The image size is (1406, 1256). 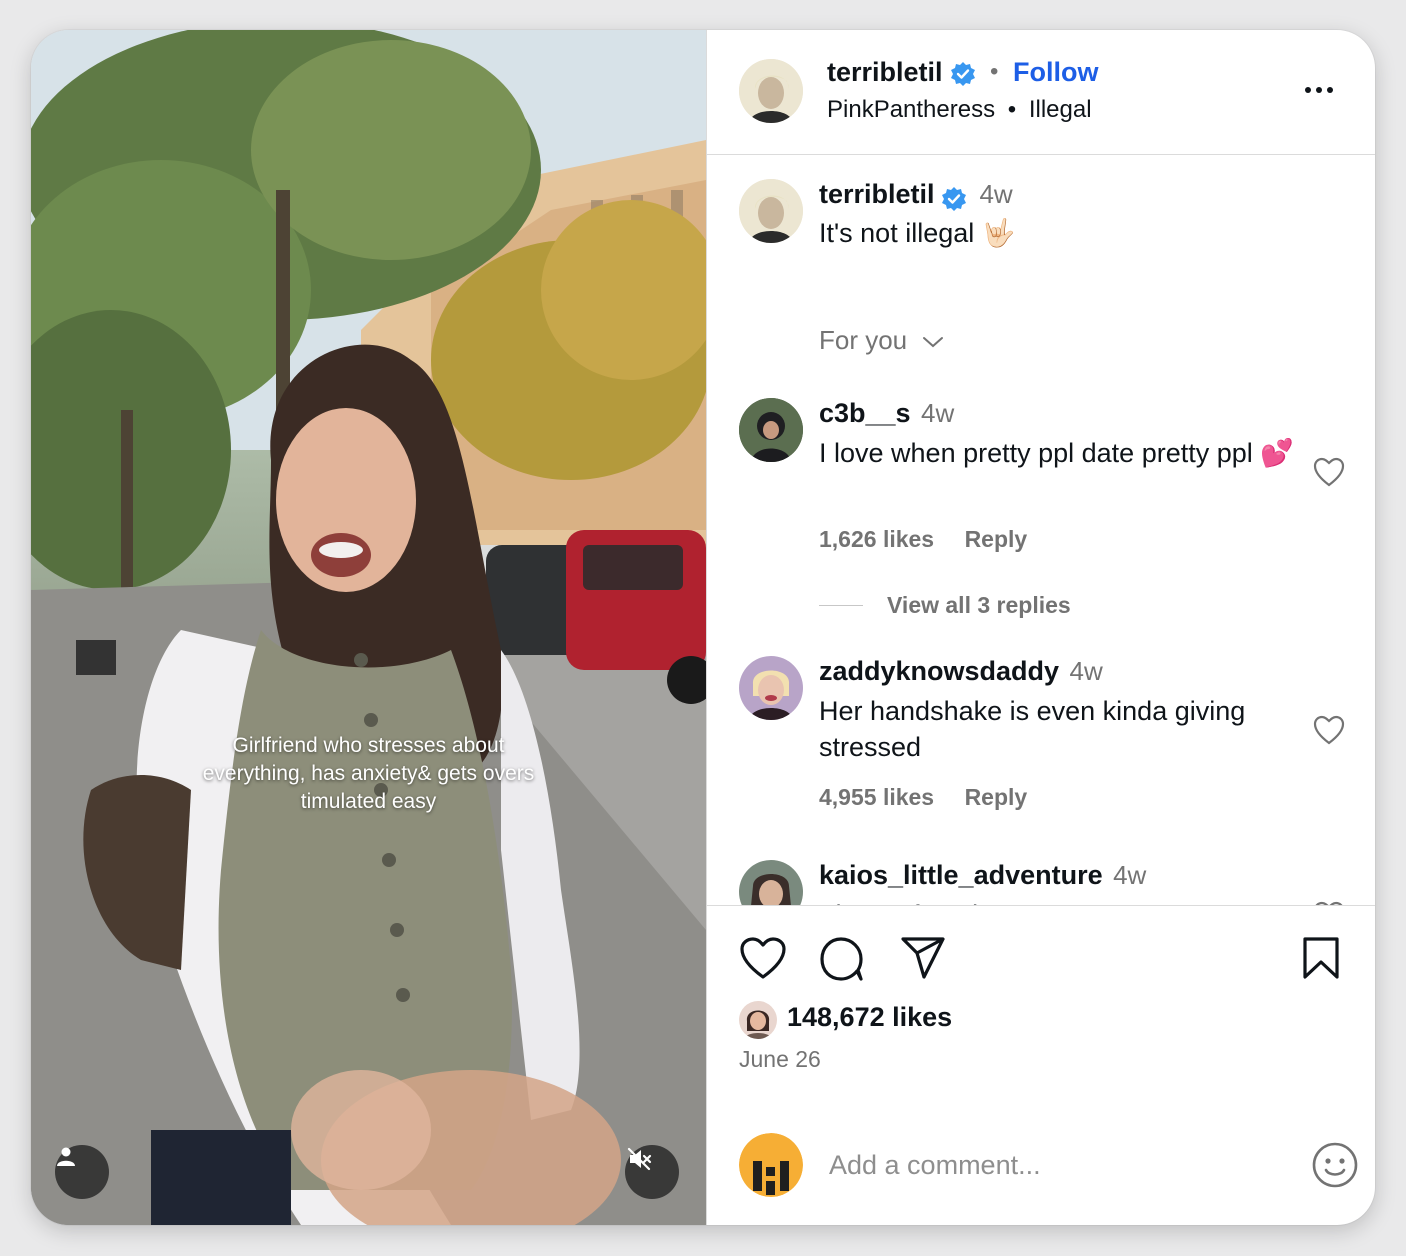 I want to click on current-user-avatar-image, so click(x=771, y=1165).